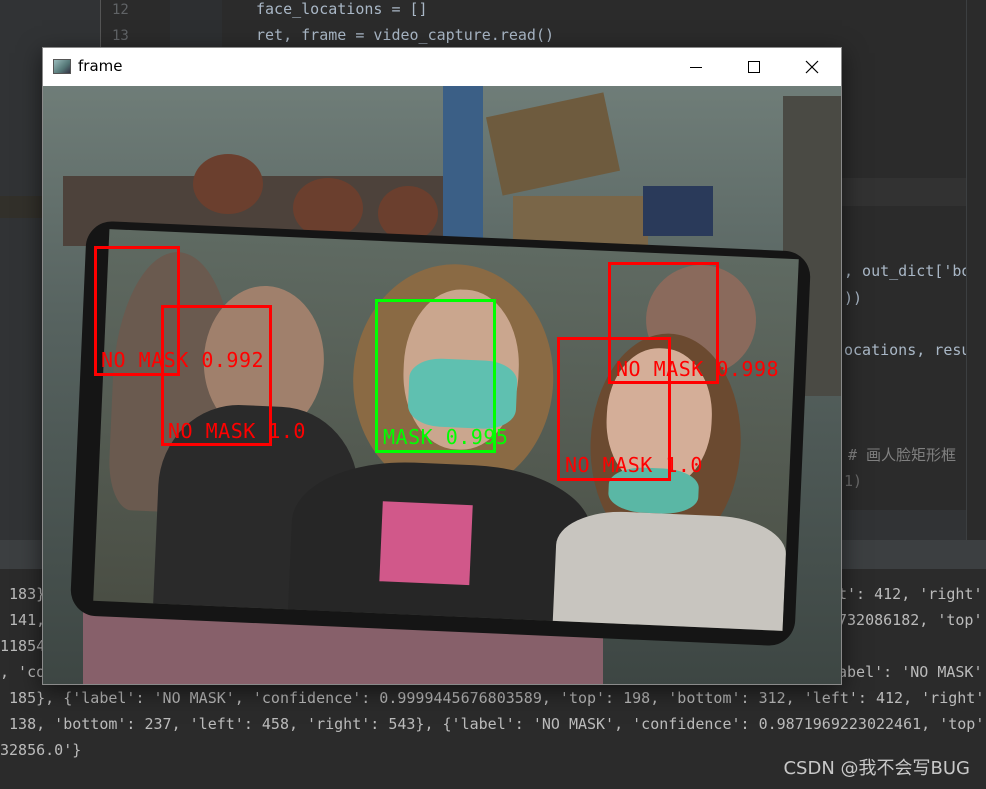 The width and height of the screenshot is (986, 789). What do you see at coordinates (342, 9) in the screenshot?
I see `code-line: face_locations = []` at bounding box center [342, 9].